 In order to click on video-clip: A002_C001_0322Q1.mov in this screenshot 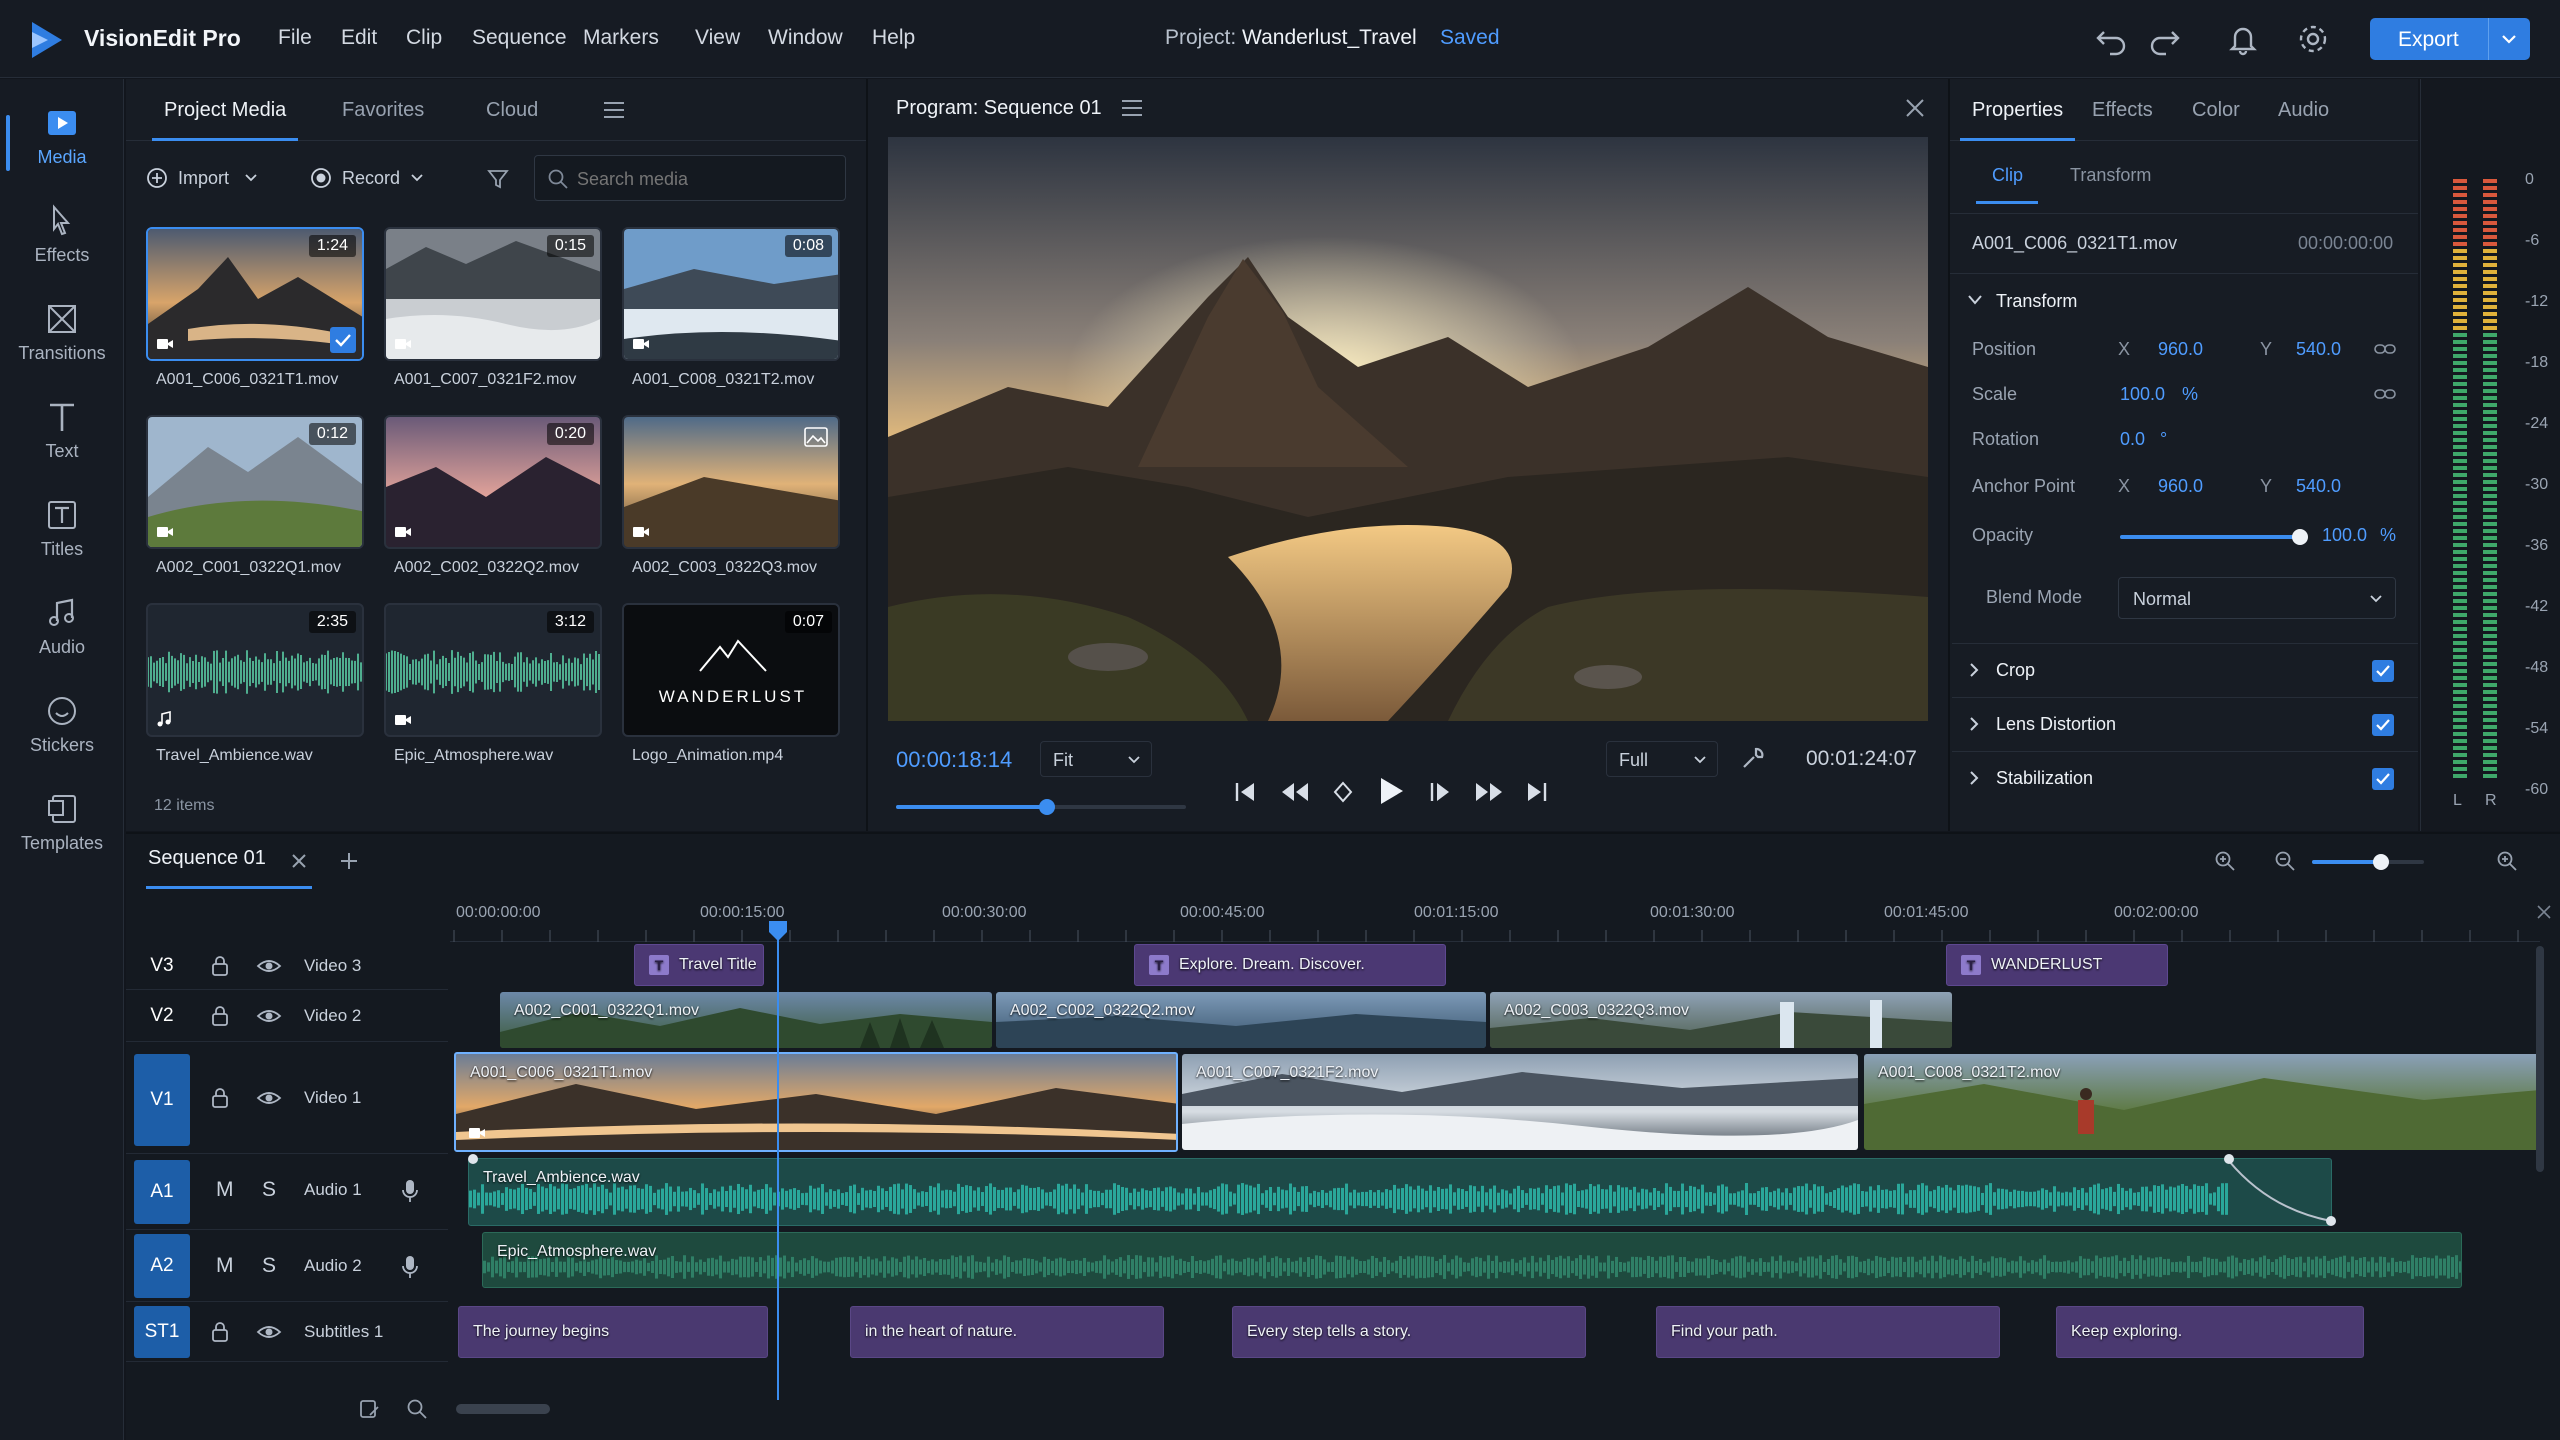, I will do `click(746, 1020)`.